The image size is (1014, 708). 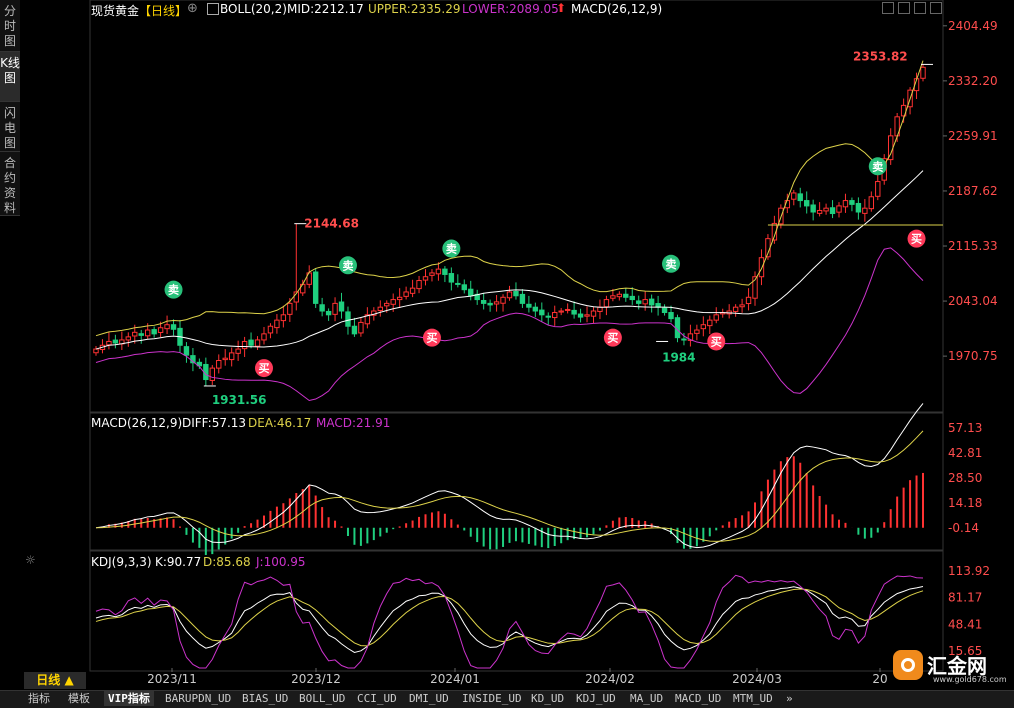 What do you see at coordinates (879, 679) in the screenshot?
I see `date-tick-label: 20` at bounding box center [879, 679].